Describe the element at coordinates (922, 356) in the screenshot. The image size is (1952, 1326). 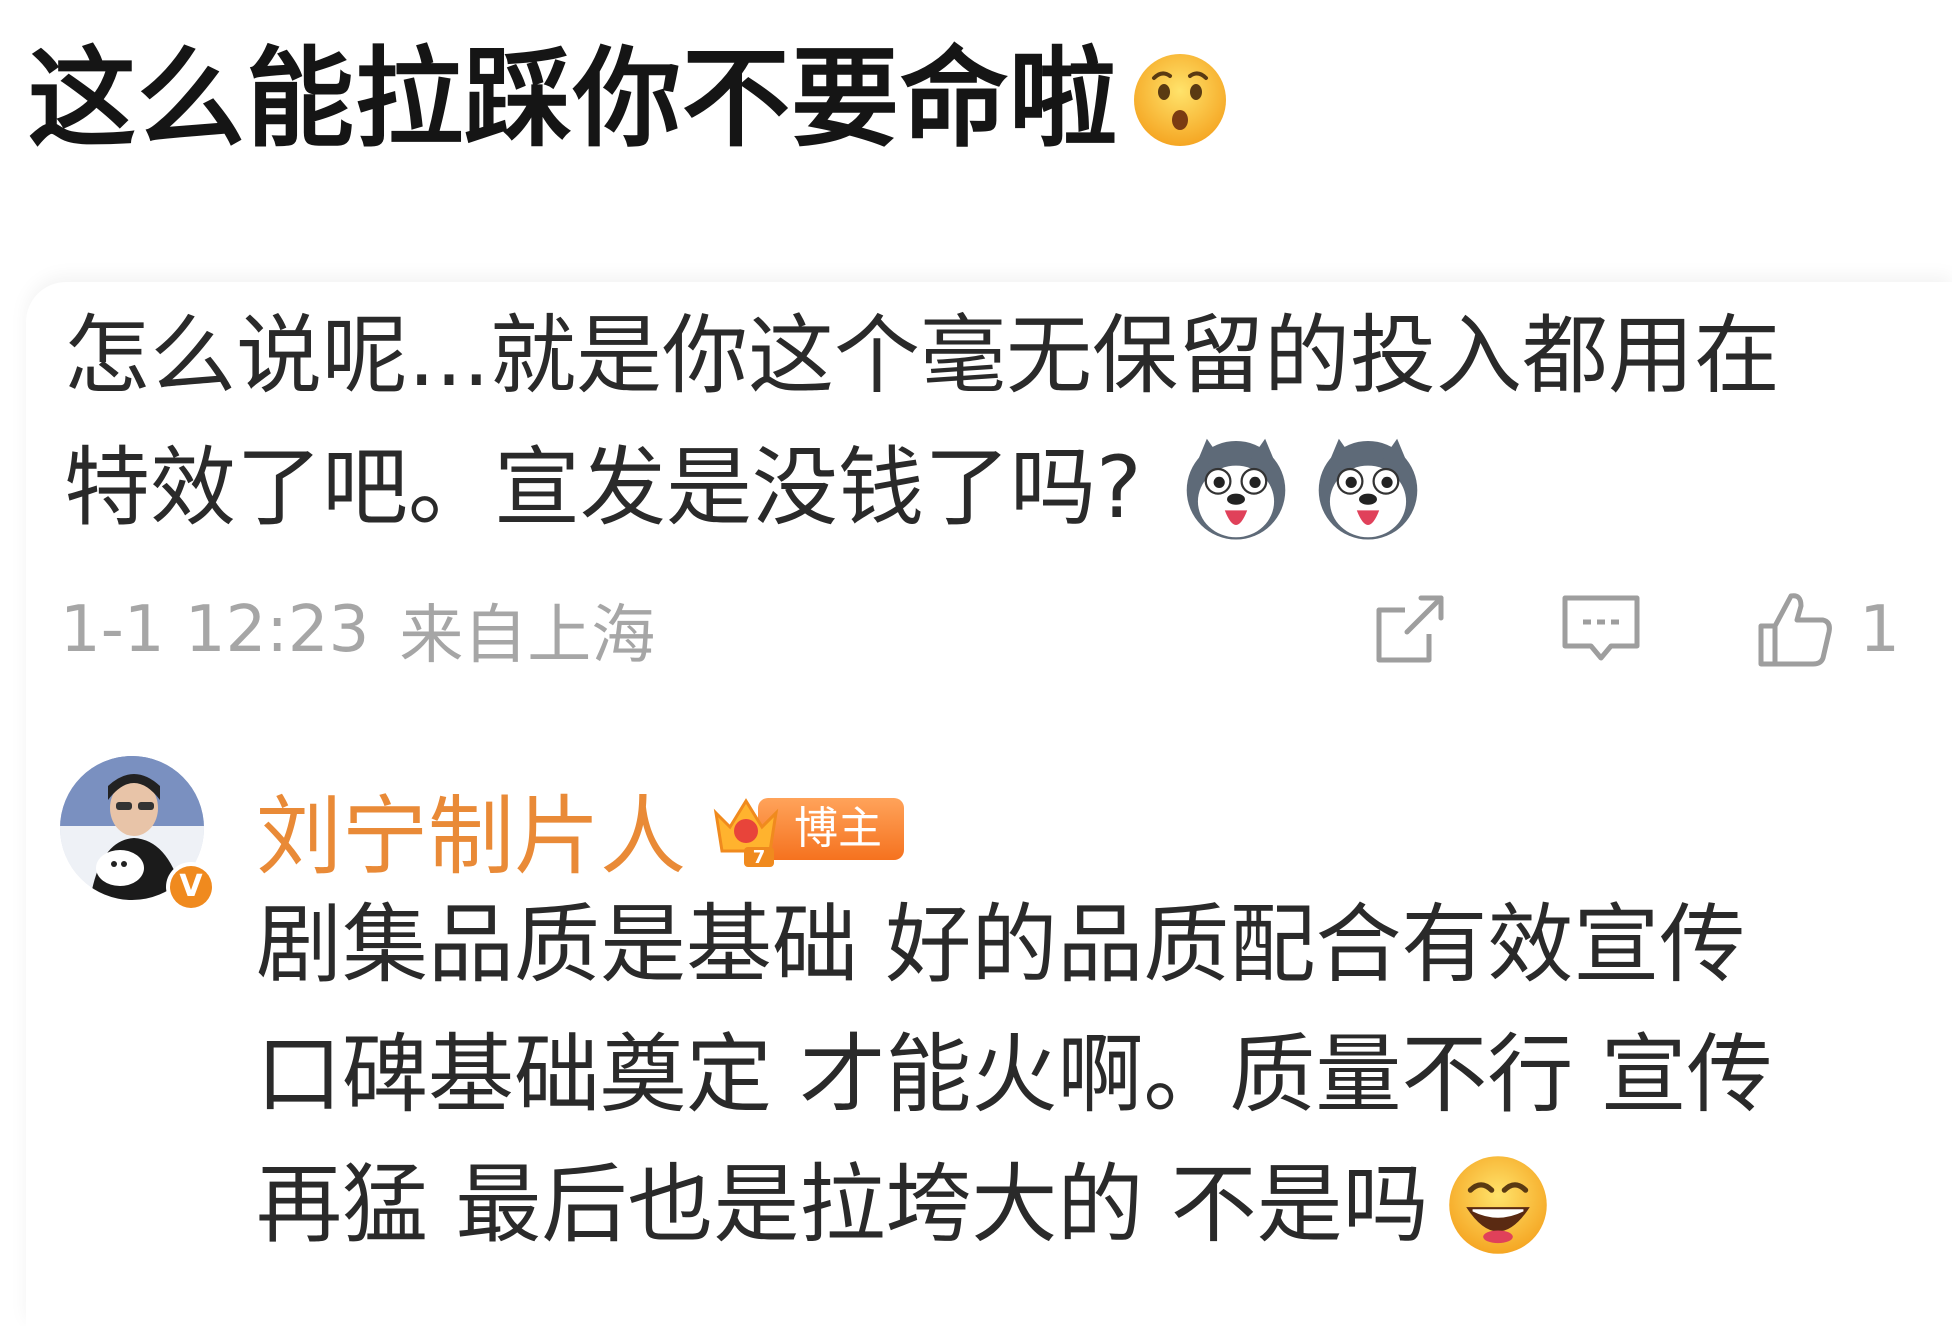
I see `comment-line-1: 怎么说呢...就是你这个毫无保留的投入都用在` at that location.